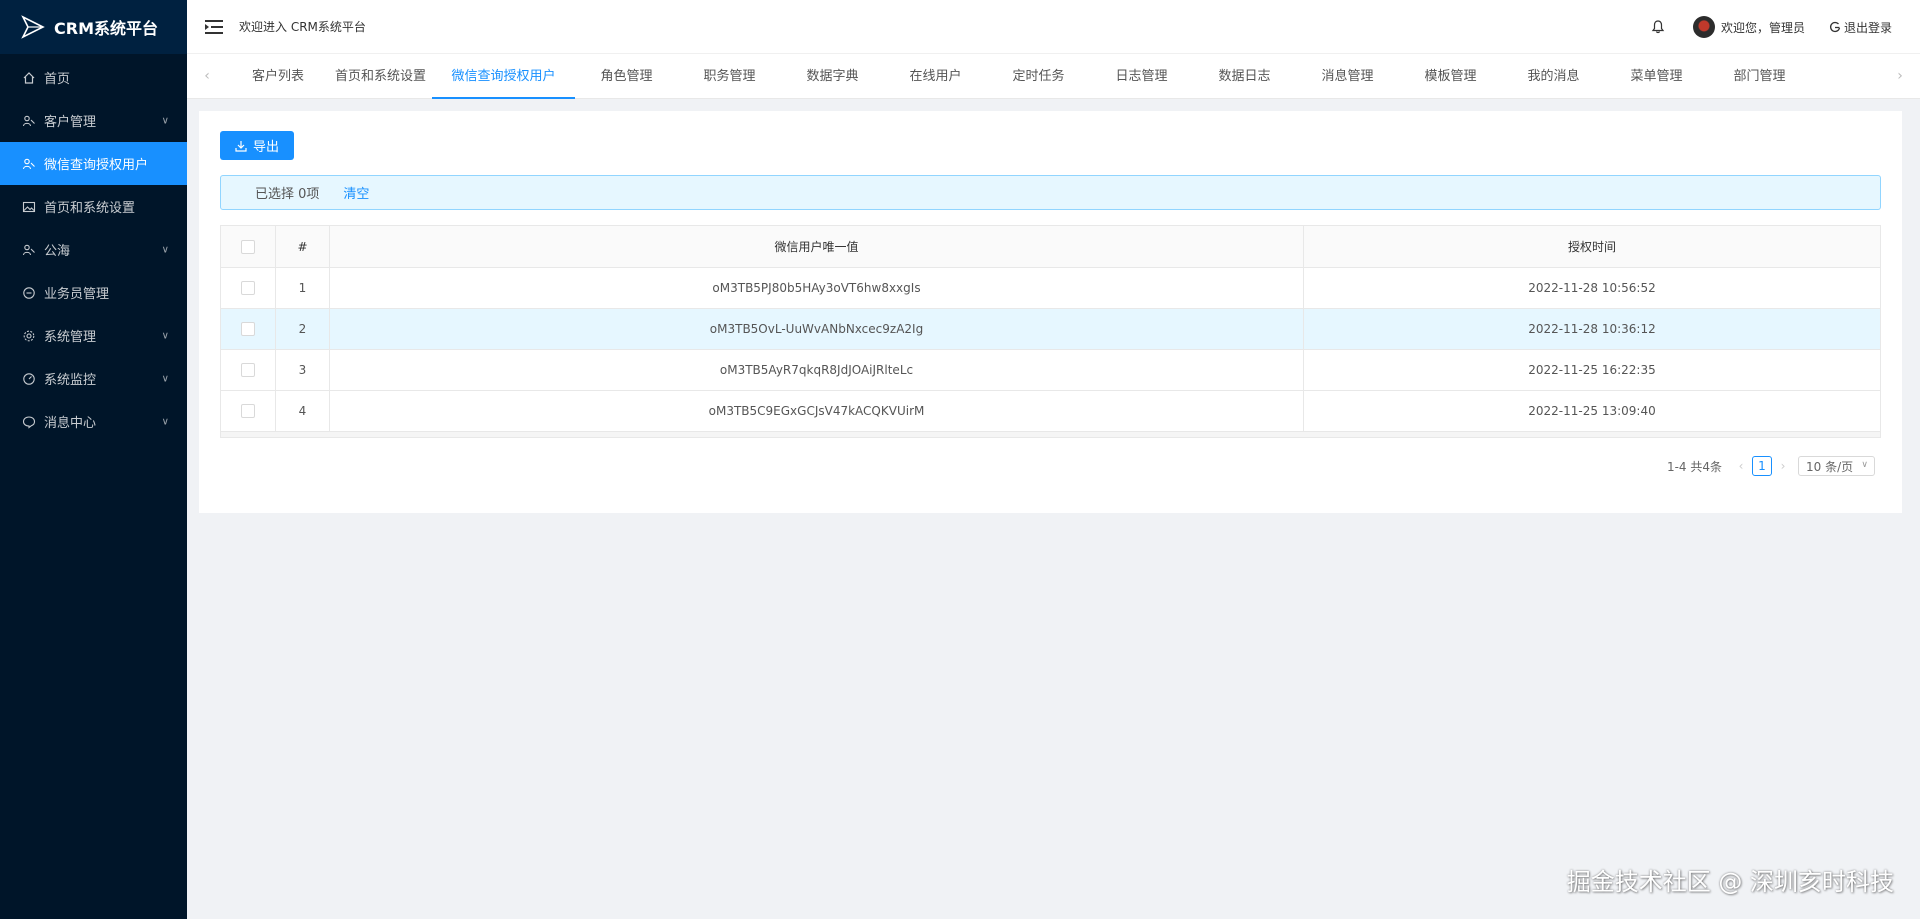 This screenshot has width=1920, height=919. I want to click on export-label: 导出, so click(265, 147).